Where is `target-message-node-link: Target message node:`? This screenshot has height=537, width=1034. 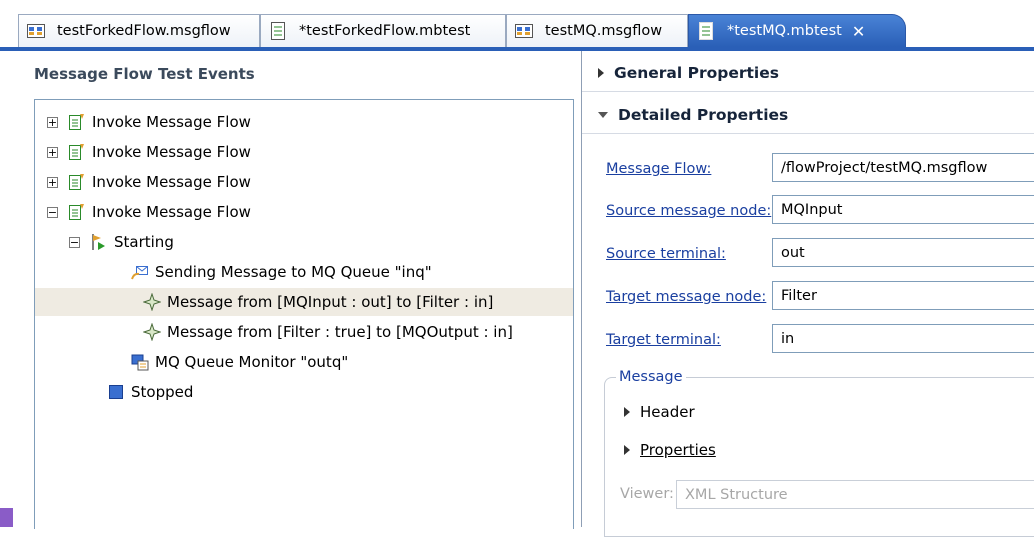
target-message-node-link: Target message node: is located at coordinates (686, 297).